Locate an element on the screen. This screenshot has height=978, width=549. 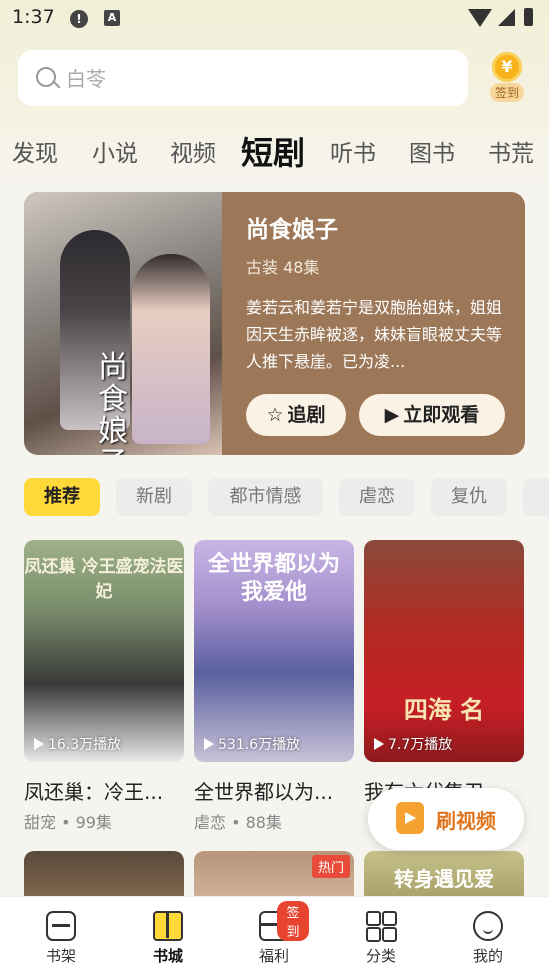
cover-title: 全世界都以为我爱他 is located at coordinates (273, 578).